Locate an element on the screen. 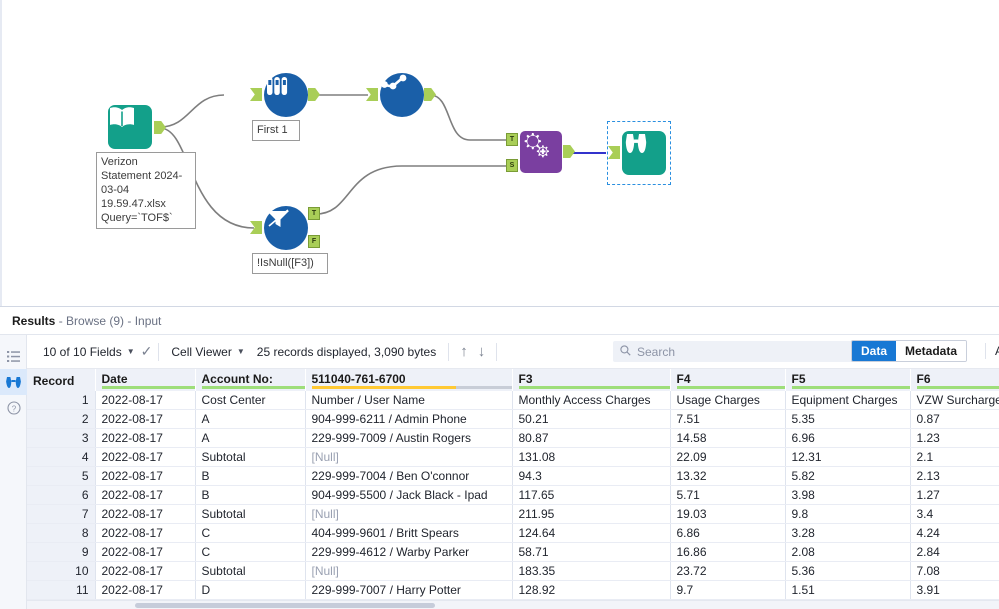  table-cell: 0.87 is located at coordinates (954, 419).